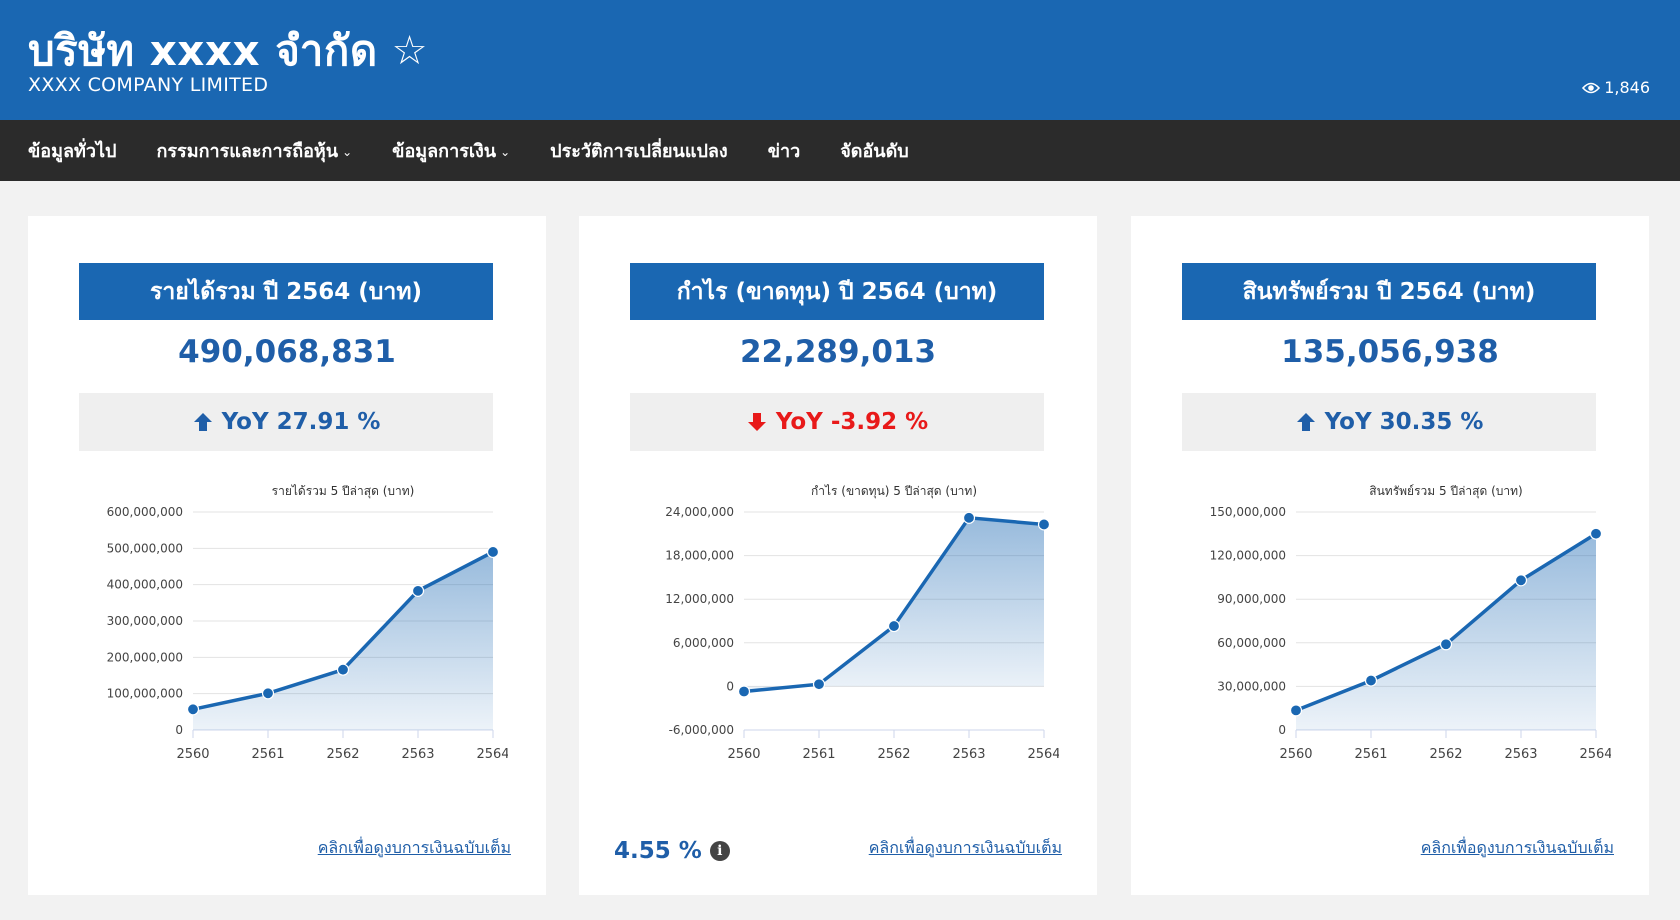 The height and width of the screenshot is (920, 1680). Describe the element at coordinates (1591, 88) in the screenshot. I see `eye-icon` at that location.